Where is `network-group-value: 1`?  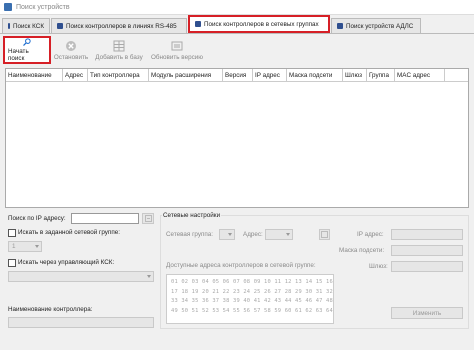
network-group-value: 1 is located at coordinates (14, 246).